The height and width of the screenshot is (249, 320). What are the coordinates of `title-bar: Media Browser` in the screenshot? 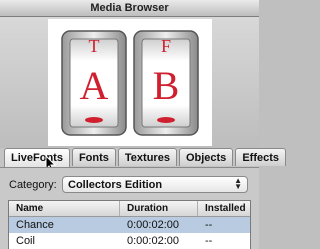 It's located at (129, 8).